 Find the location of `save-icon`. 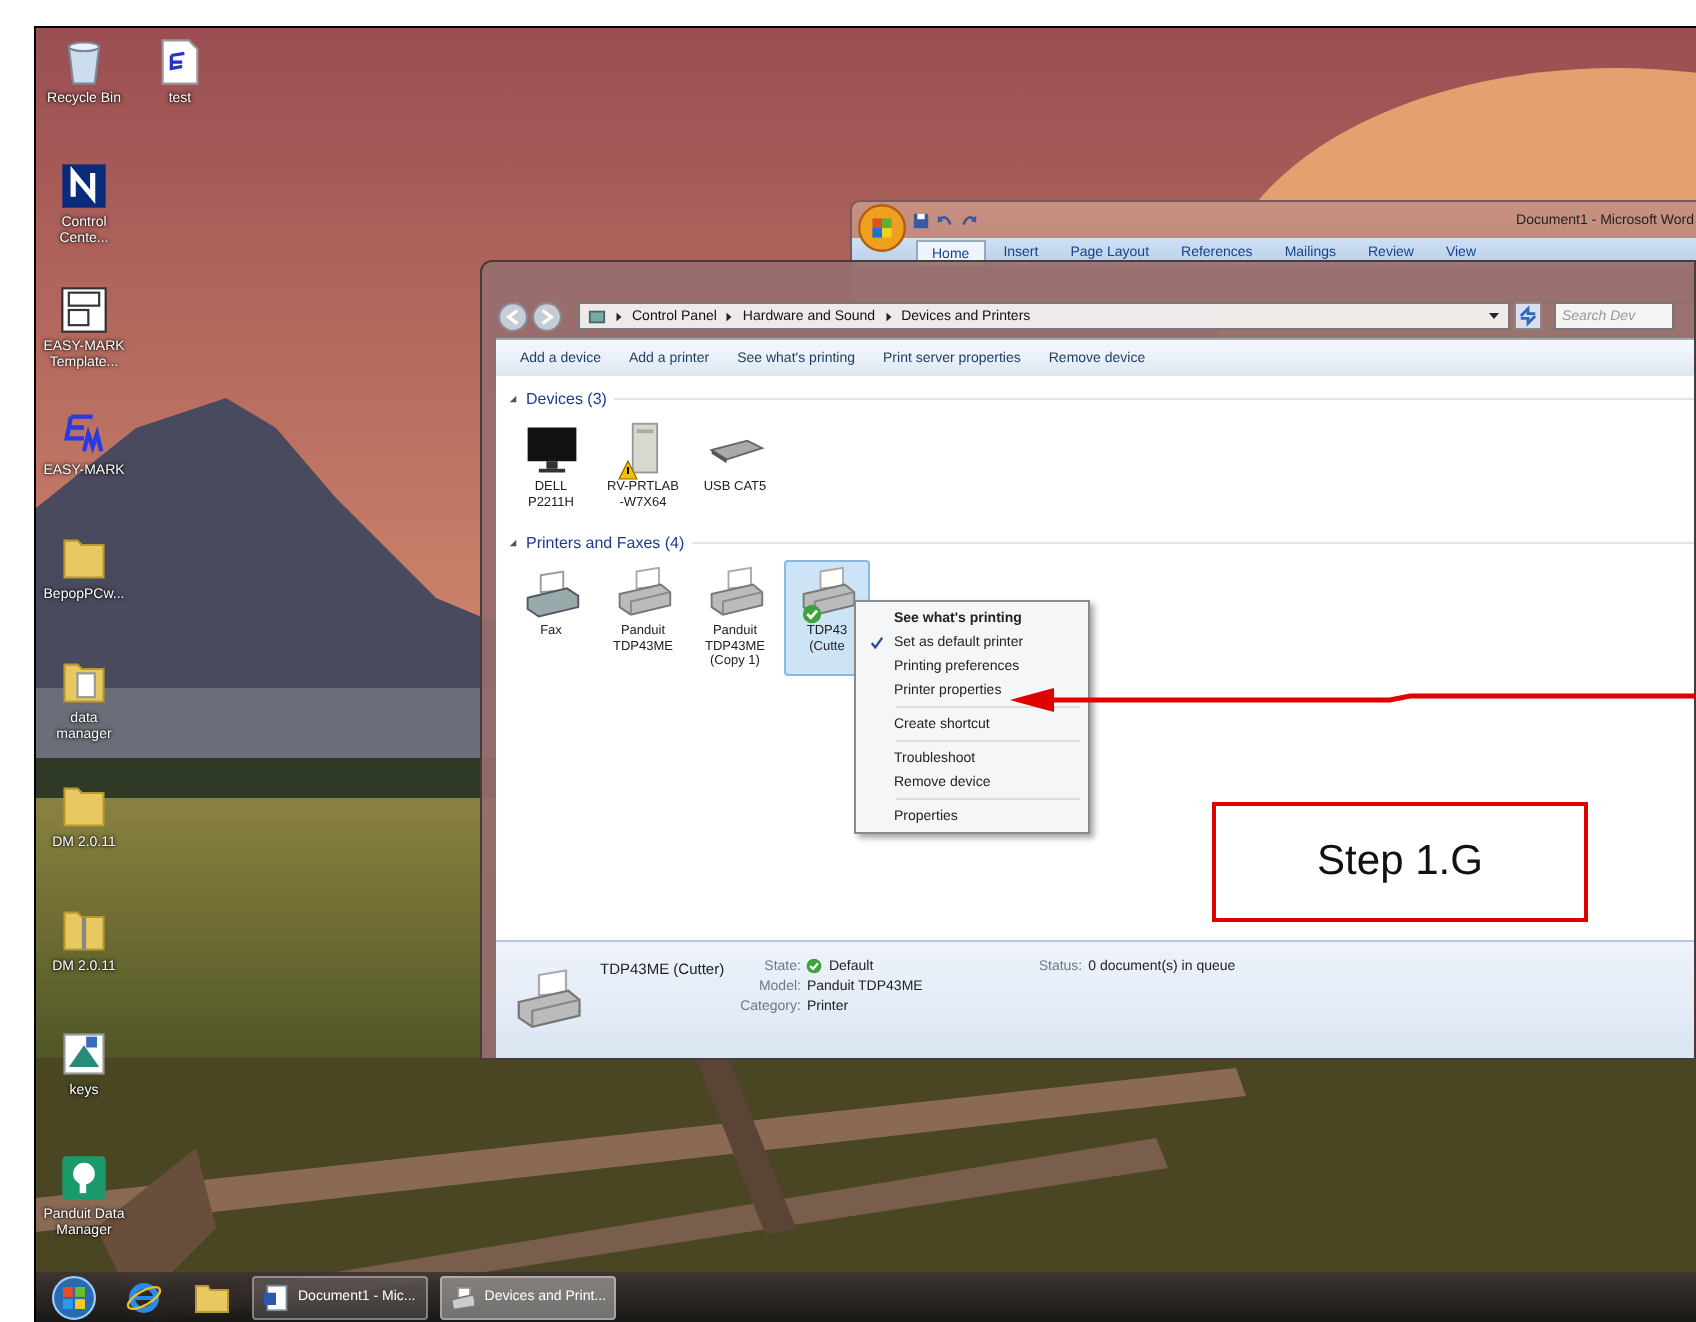

save-icon is located at coordinates (921, 220).